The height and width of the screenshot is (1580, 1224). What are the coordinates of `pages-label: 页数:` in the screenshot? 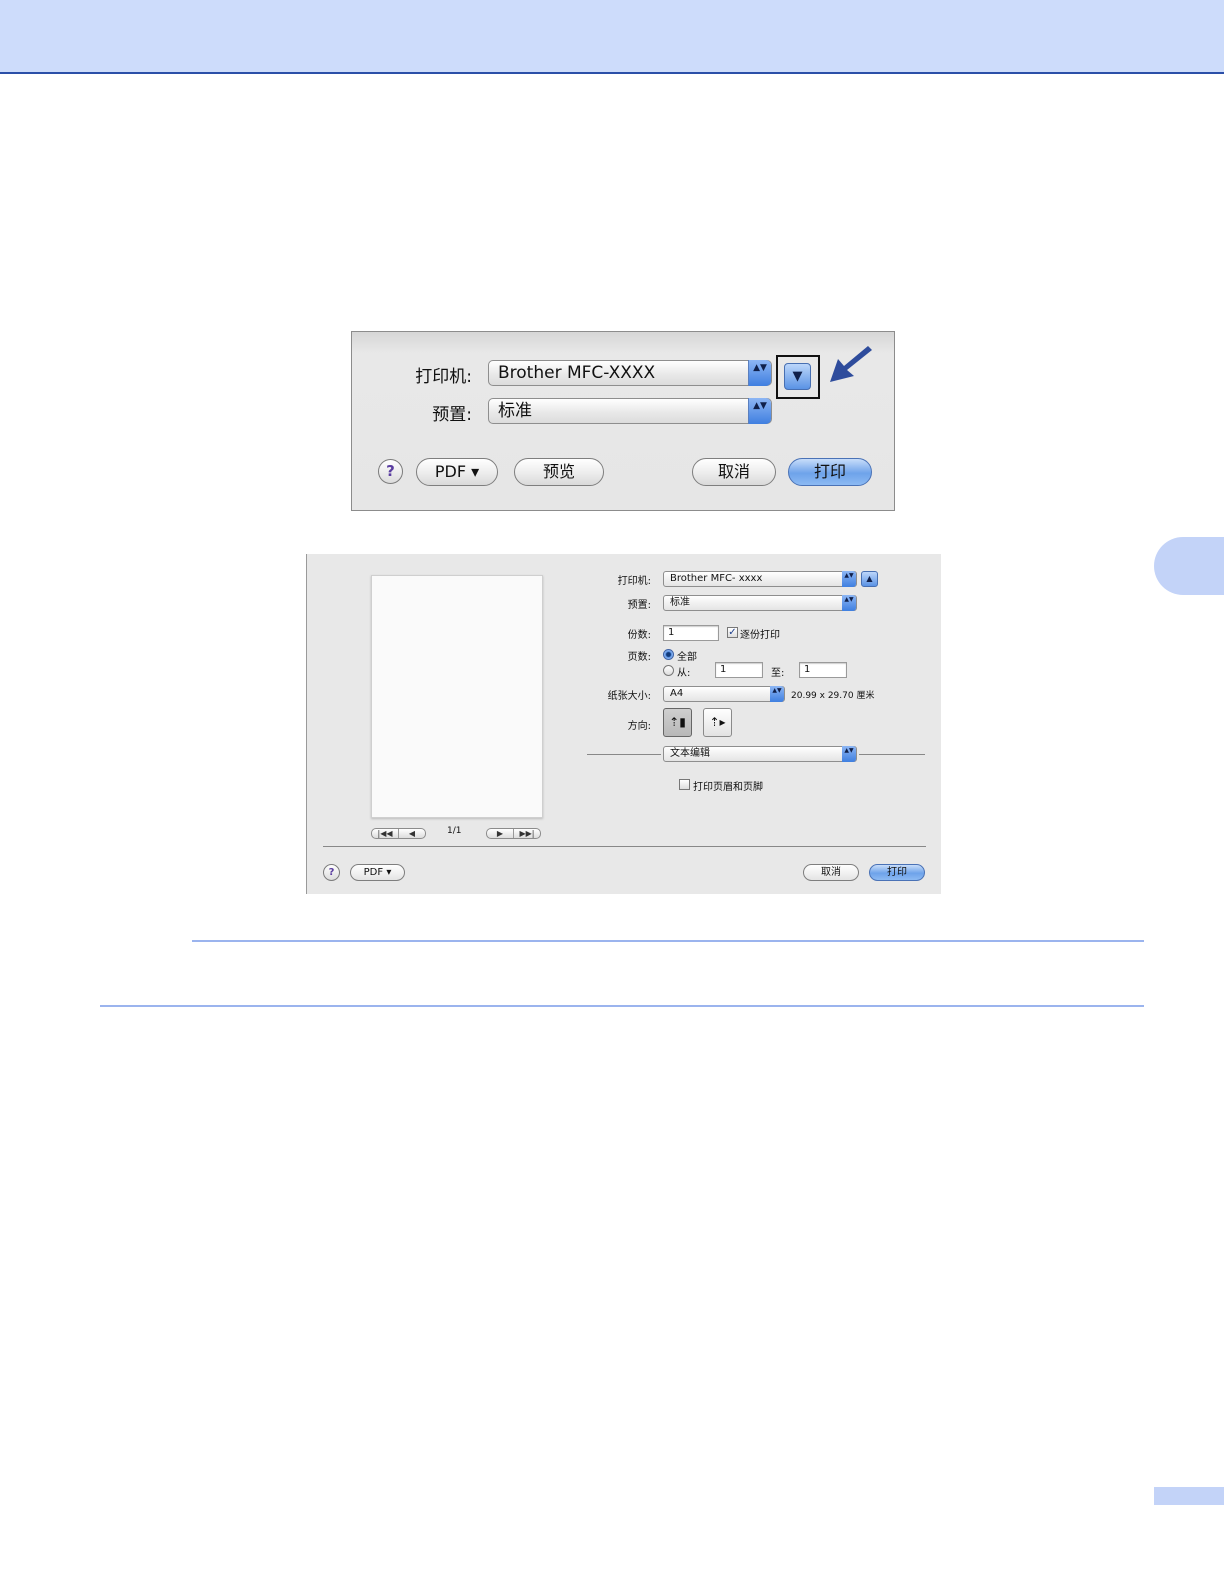 It's located at (639, 657).